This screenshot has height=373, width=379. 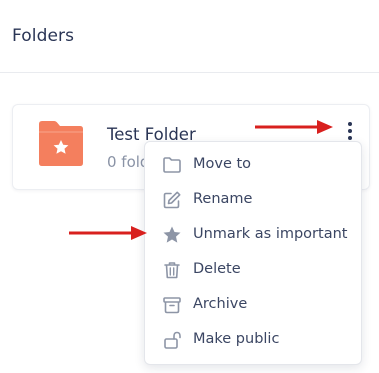 What do you see at coordinates (172, 270) in the screenshot?
I see `trash-icon` at bounding box center [172, 270].